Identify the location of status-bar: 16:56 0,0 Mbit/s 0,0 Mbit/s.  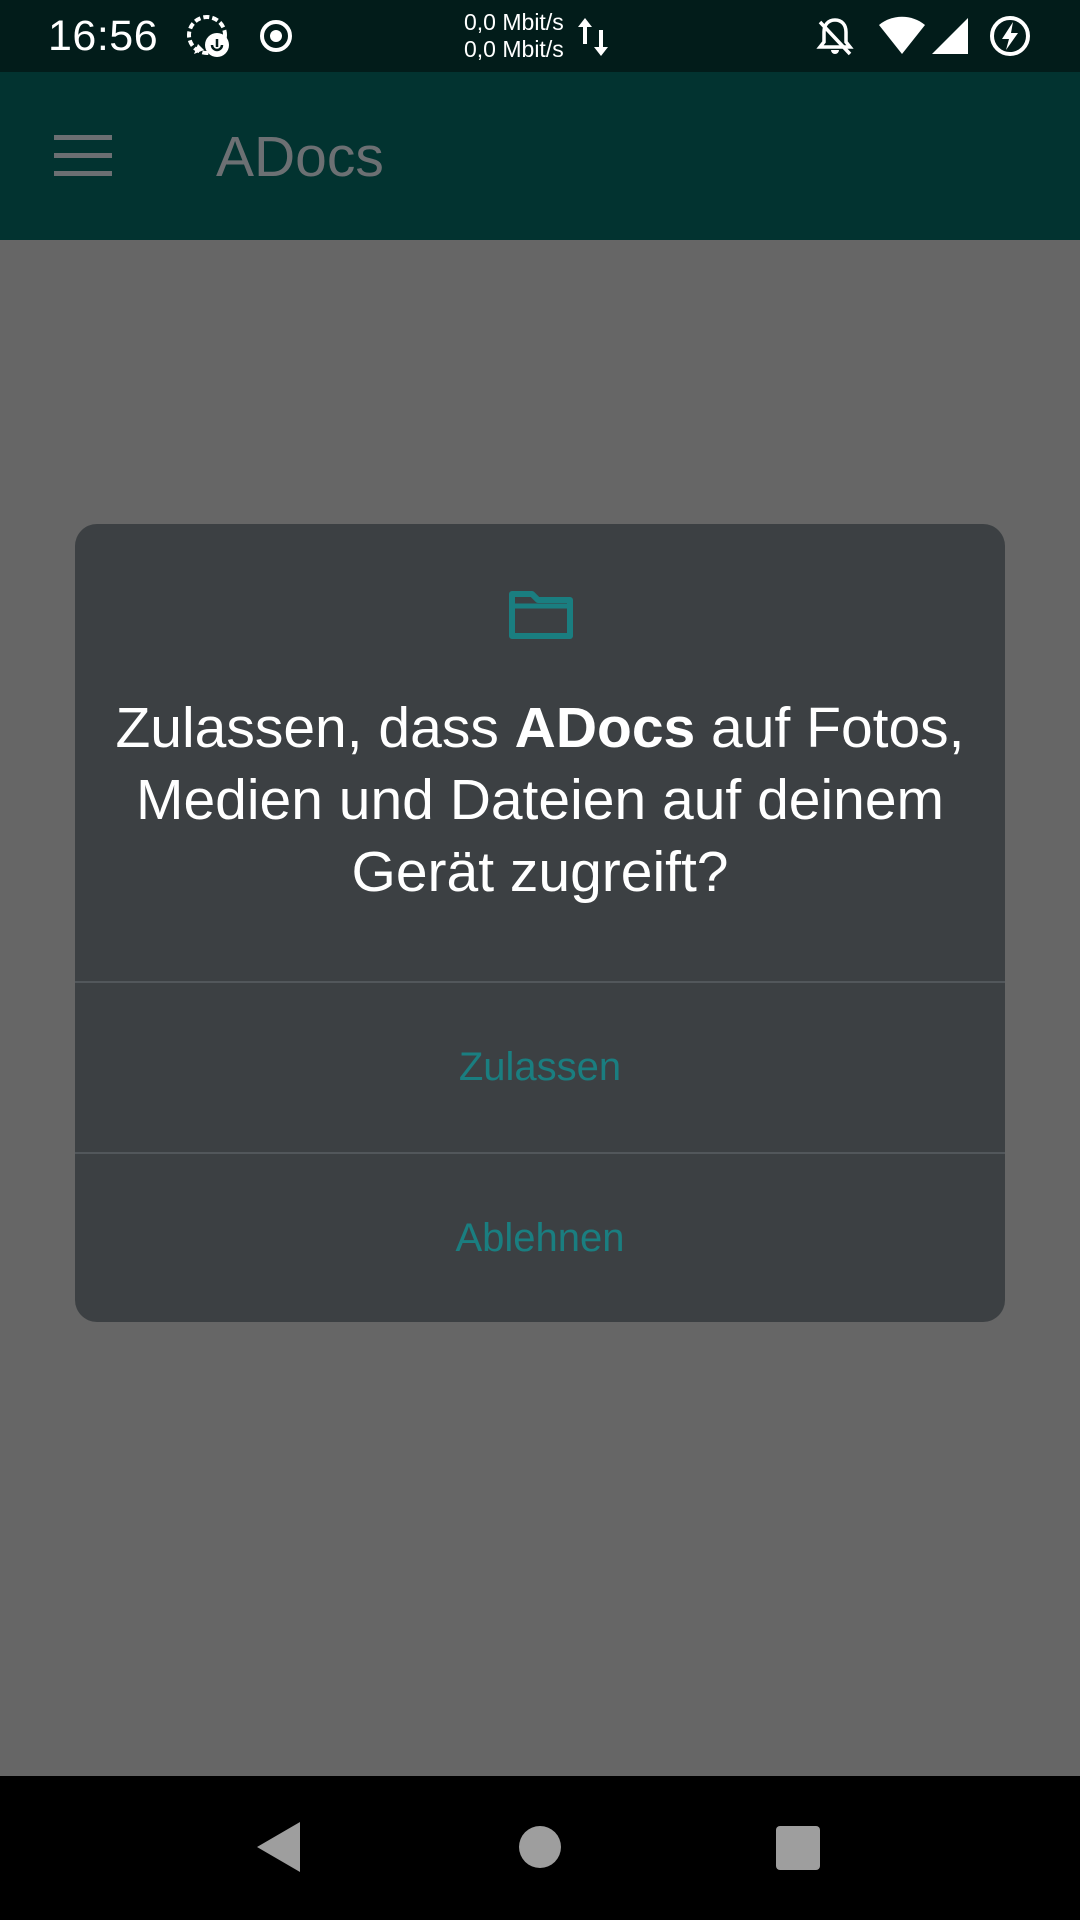
(540, 36).